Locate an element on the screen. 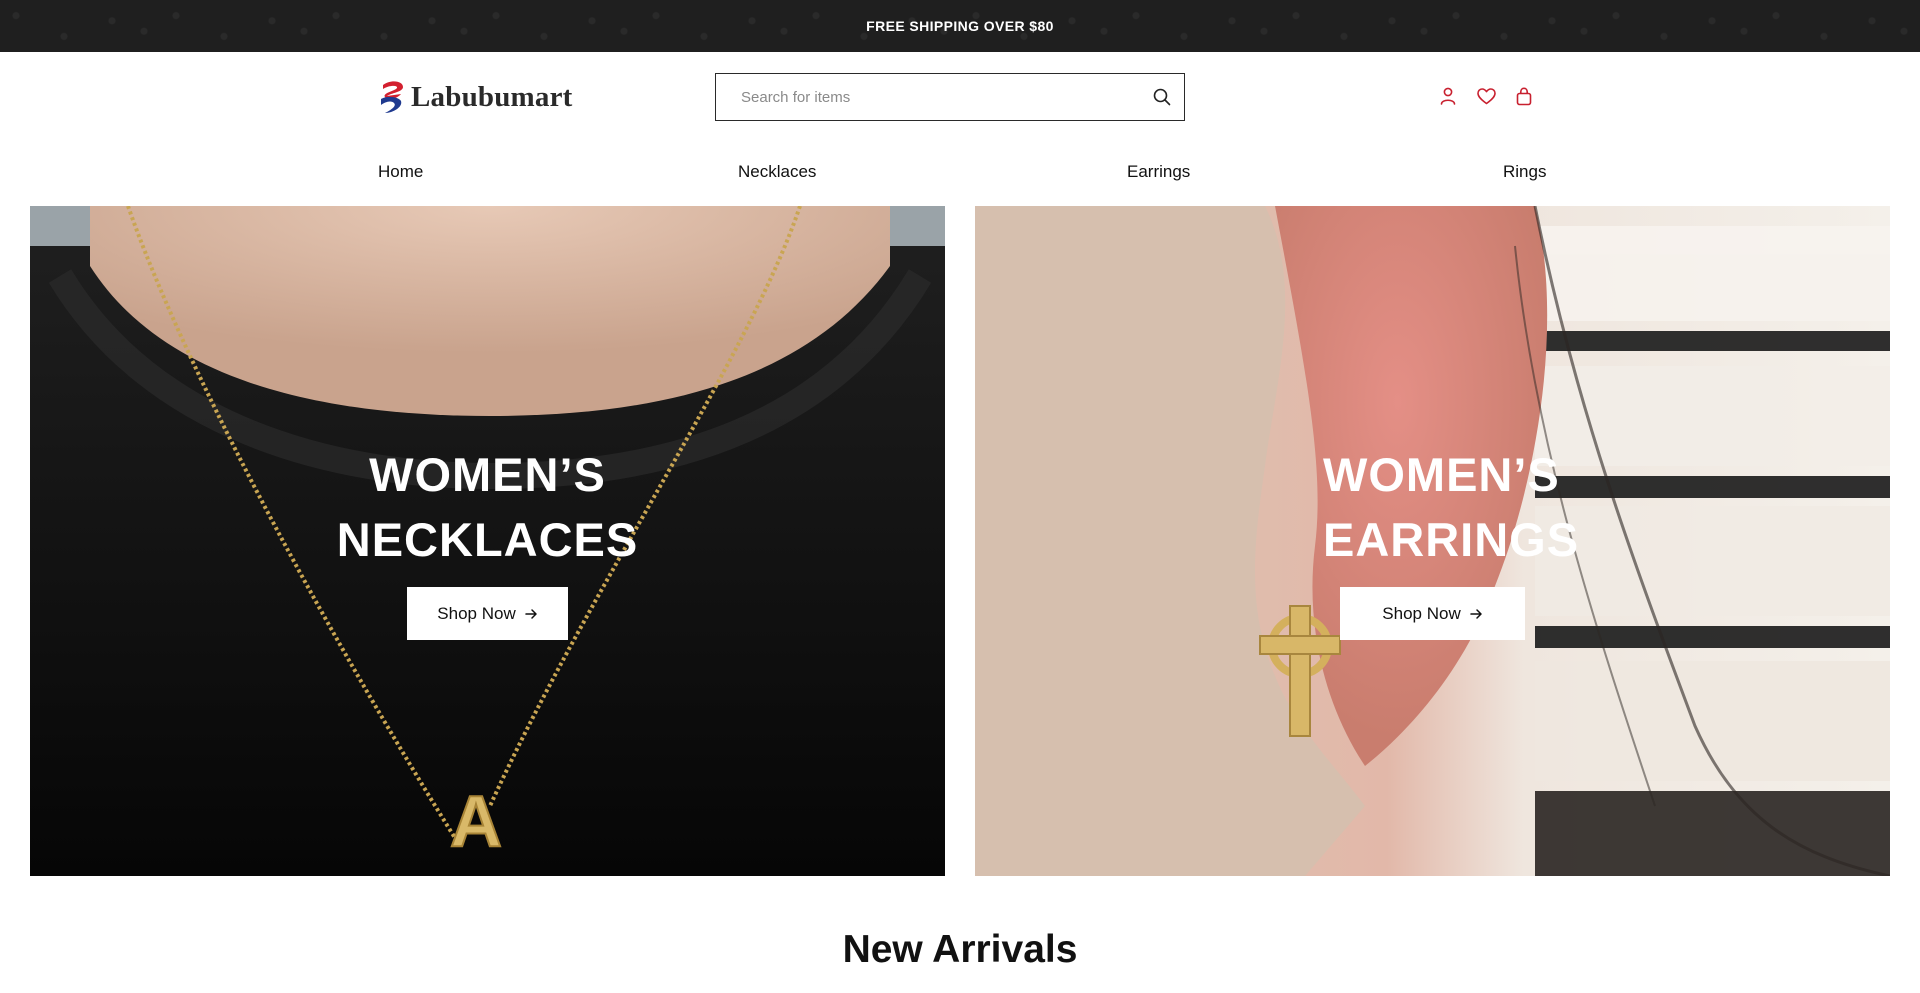  nav-item-necklaces: Necklaces is located at coordinates (777, 172).